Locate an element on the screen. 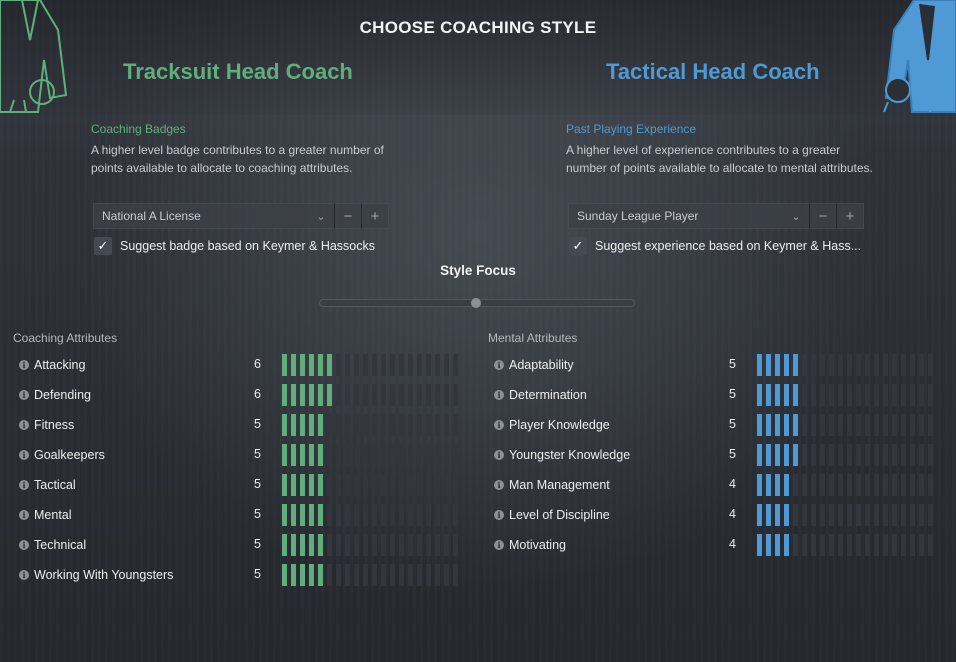 This screenshot has width=956, height=662. coaching-attribute-name: Tactical is located at coordinates (55, 485).